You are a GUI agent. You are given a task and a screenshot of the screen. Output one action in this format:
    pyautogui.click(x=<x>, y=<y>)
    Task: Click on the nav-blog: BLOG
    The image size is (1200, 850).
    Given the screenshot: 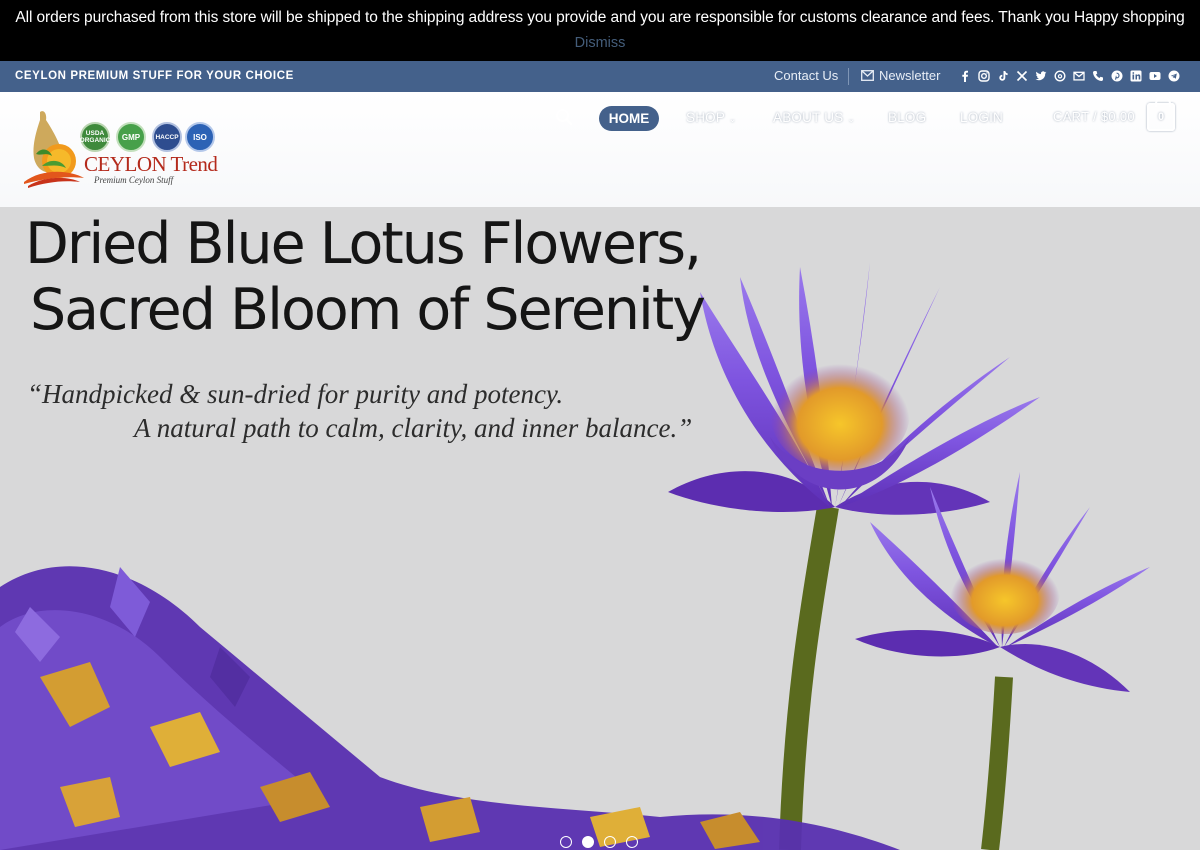 What is the action you would take?
    pyautogui.click(x=907, y=117)
    